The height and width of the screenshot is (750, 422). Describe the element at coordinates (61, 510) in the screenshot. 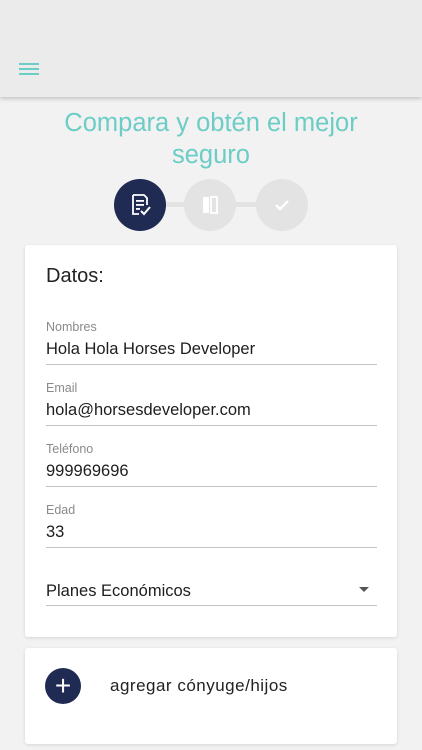

I see `age-label: Edad` at that location.